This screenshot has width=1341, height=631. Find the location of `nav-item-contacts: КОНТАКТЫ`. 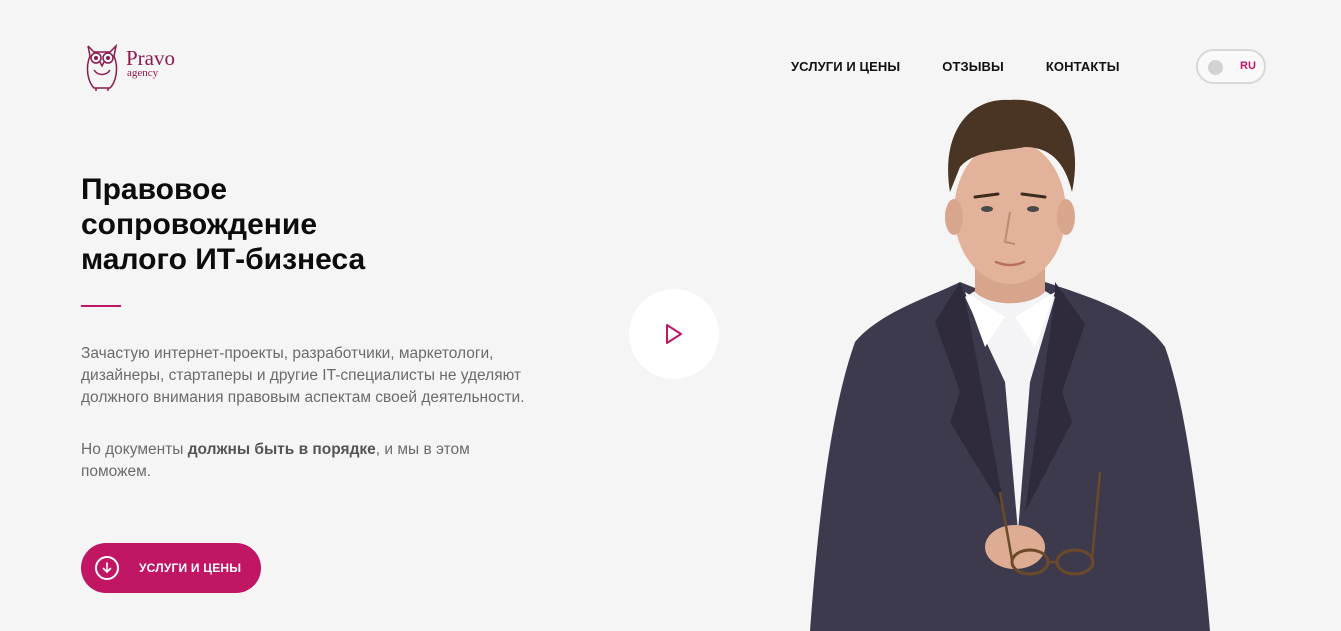

nav-item-contacts: КОНТАКТЫ is located at coordinates (1083, 66).